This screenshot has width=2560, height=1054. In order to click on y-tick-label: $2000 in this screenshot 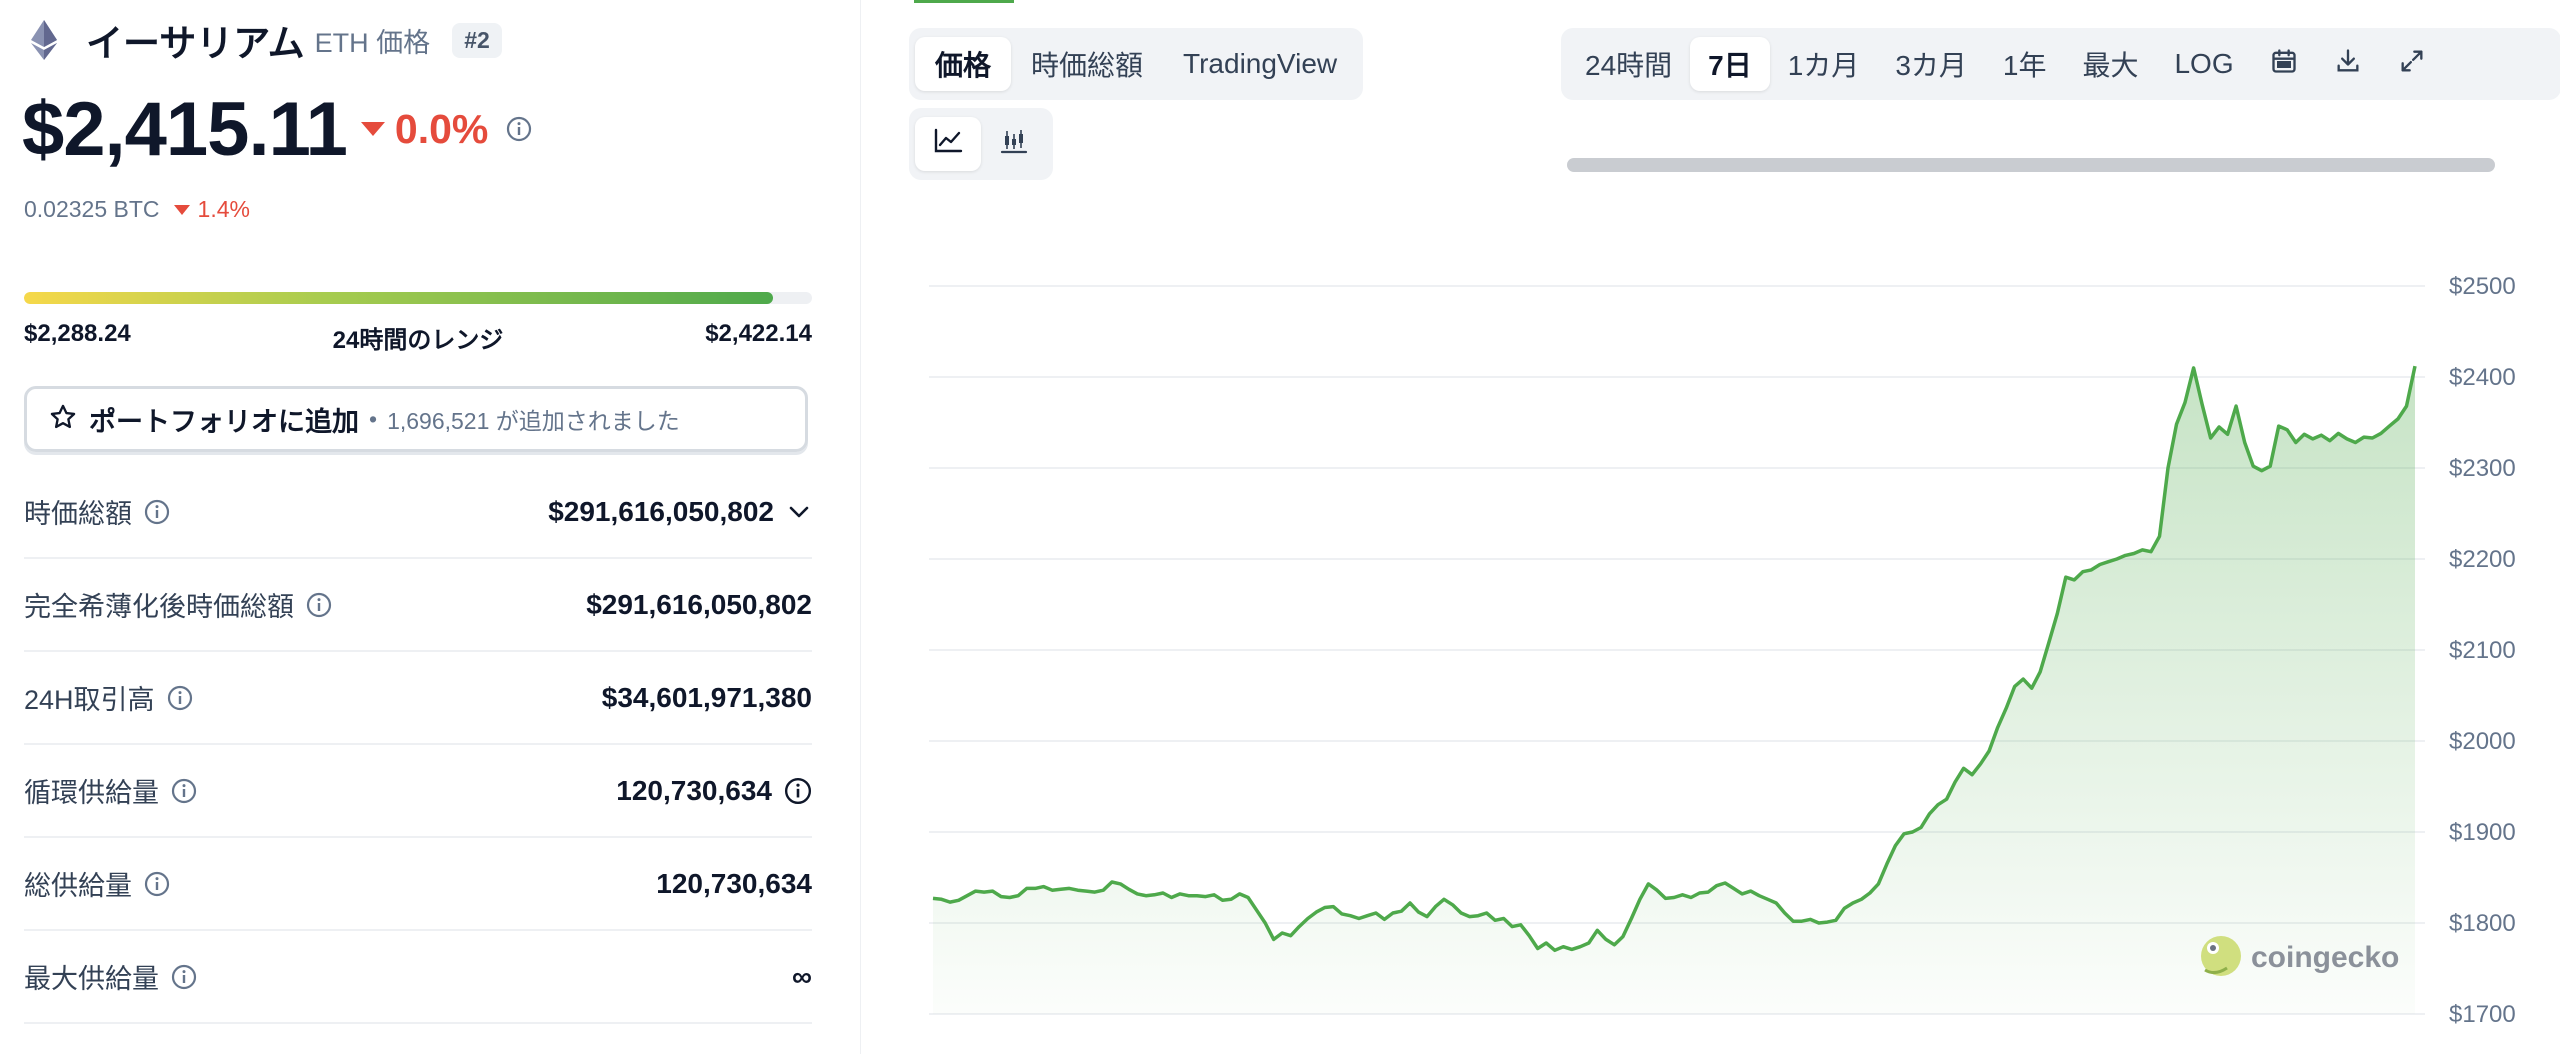, I will do `click(2482, 741)`.